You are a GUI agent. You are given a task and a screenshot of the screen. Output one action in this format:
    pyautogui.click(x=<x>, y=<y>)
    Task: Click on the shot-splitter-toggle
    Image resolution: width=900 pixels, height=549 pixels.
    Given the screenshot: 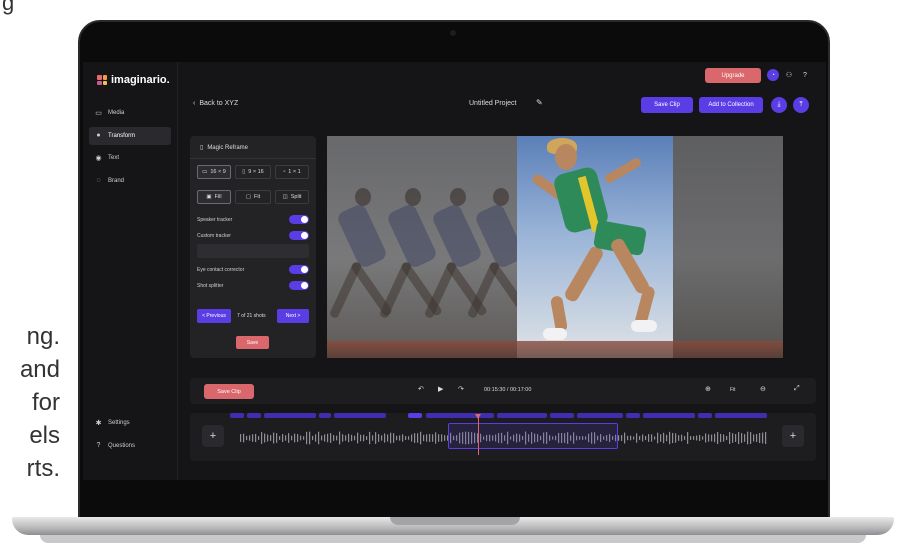 What is the action you would take?
    pyautogui.click(x=299, y=285)
    